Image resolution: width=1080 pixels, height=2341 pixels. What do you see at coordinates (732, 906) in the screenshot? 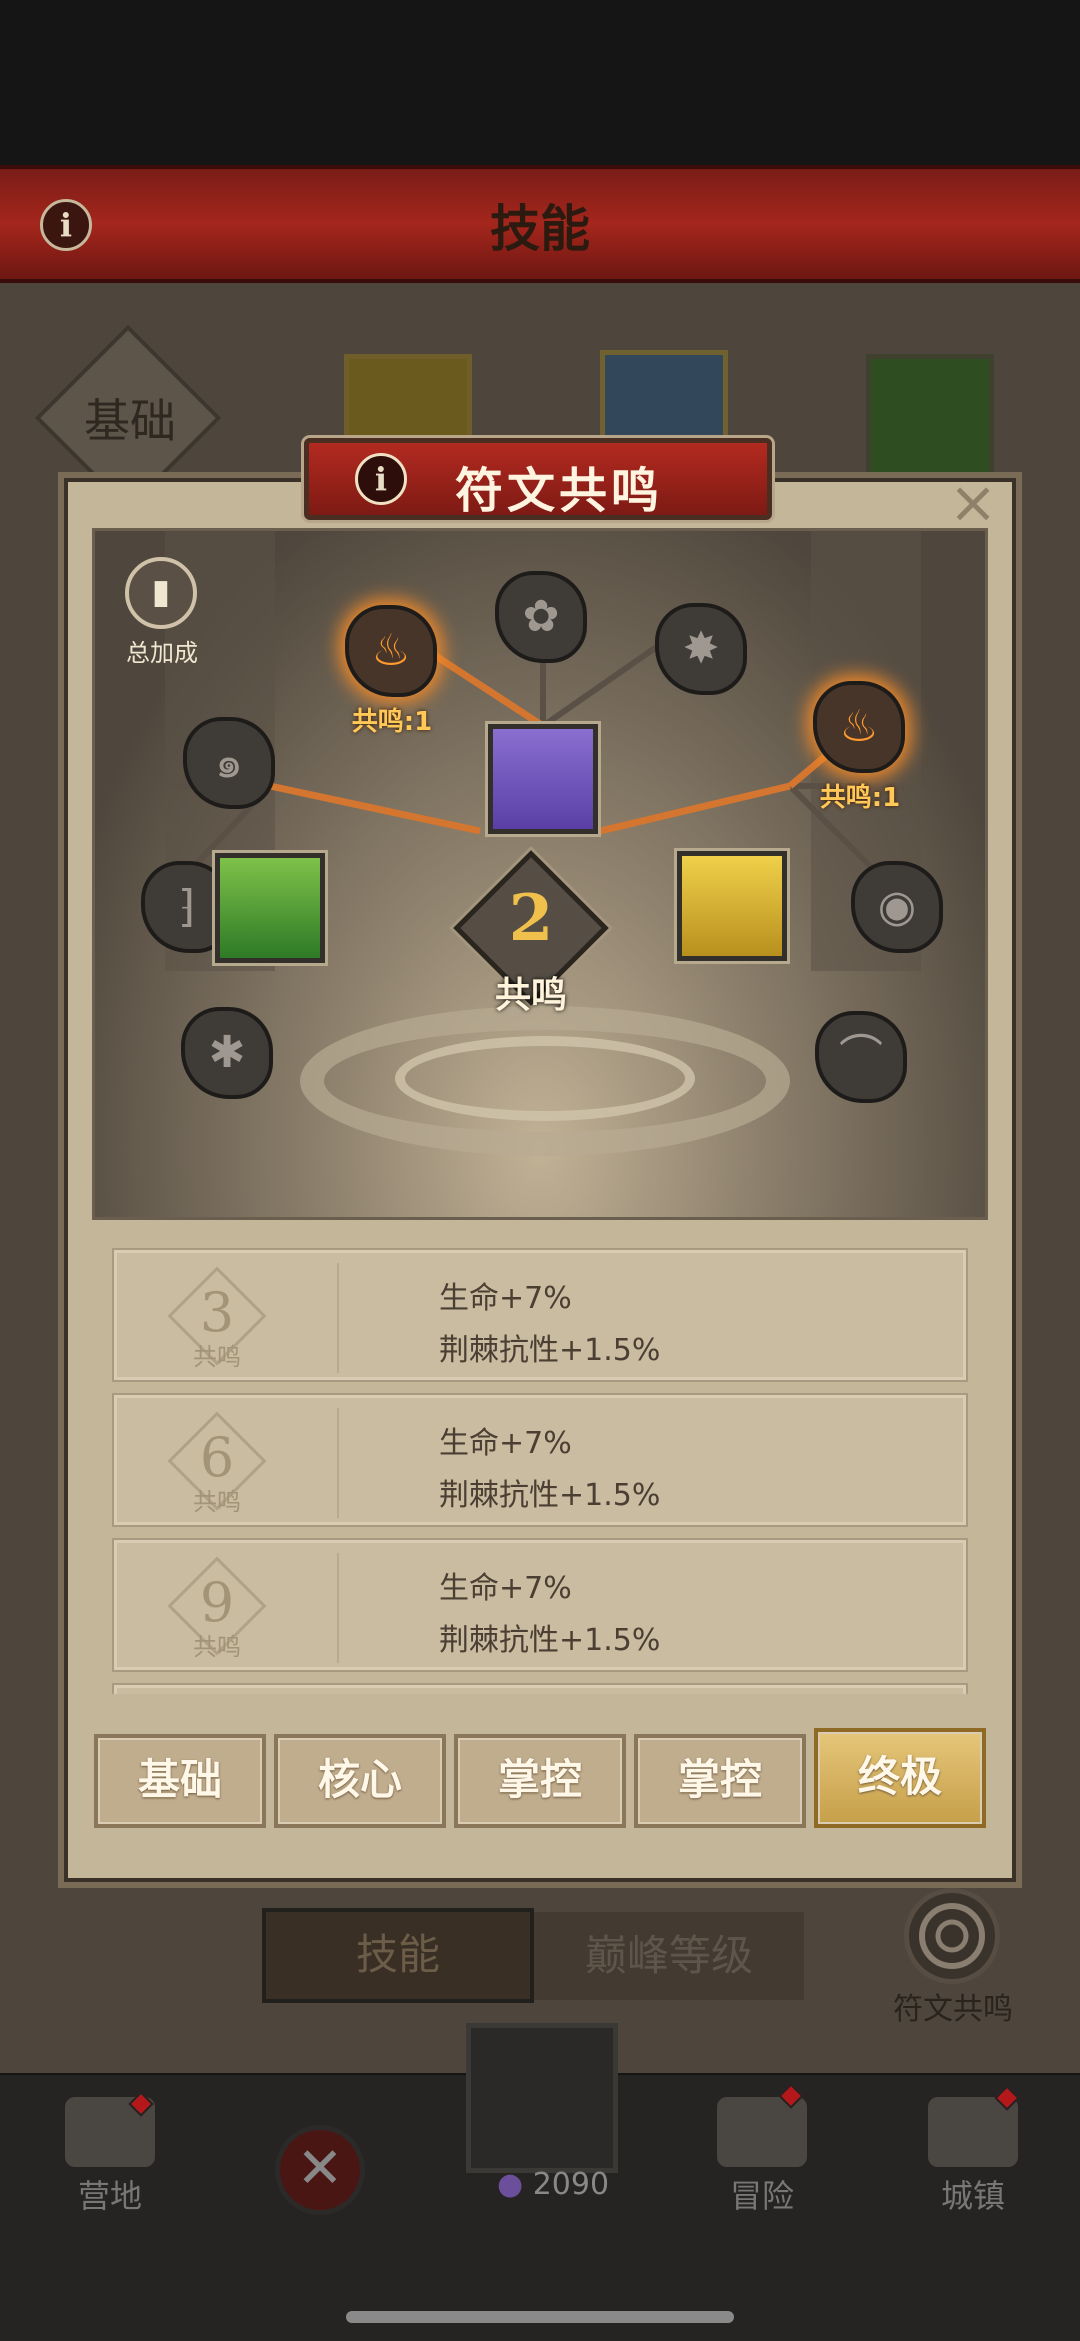
I see `skill-card-gold` at bounding box center [732, 906].